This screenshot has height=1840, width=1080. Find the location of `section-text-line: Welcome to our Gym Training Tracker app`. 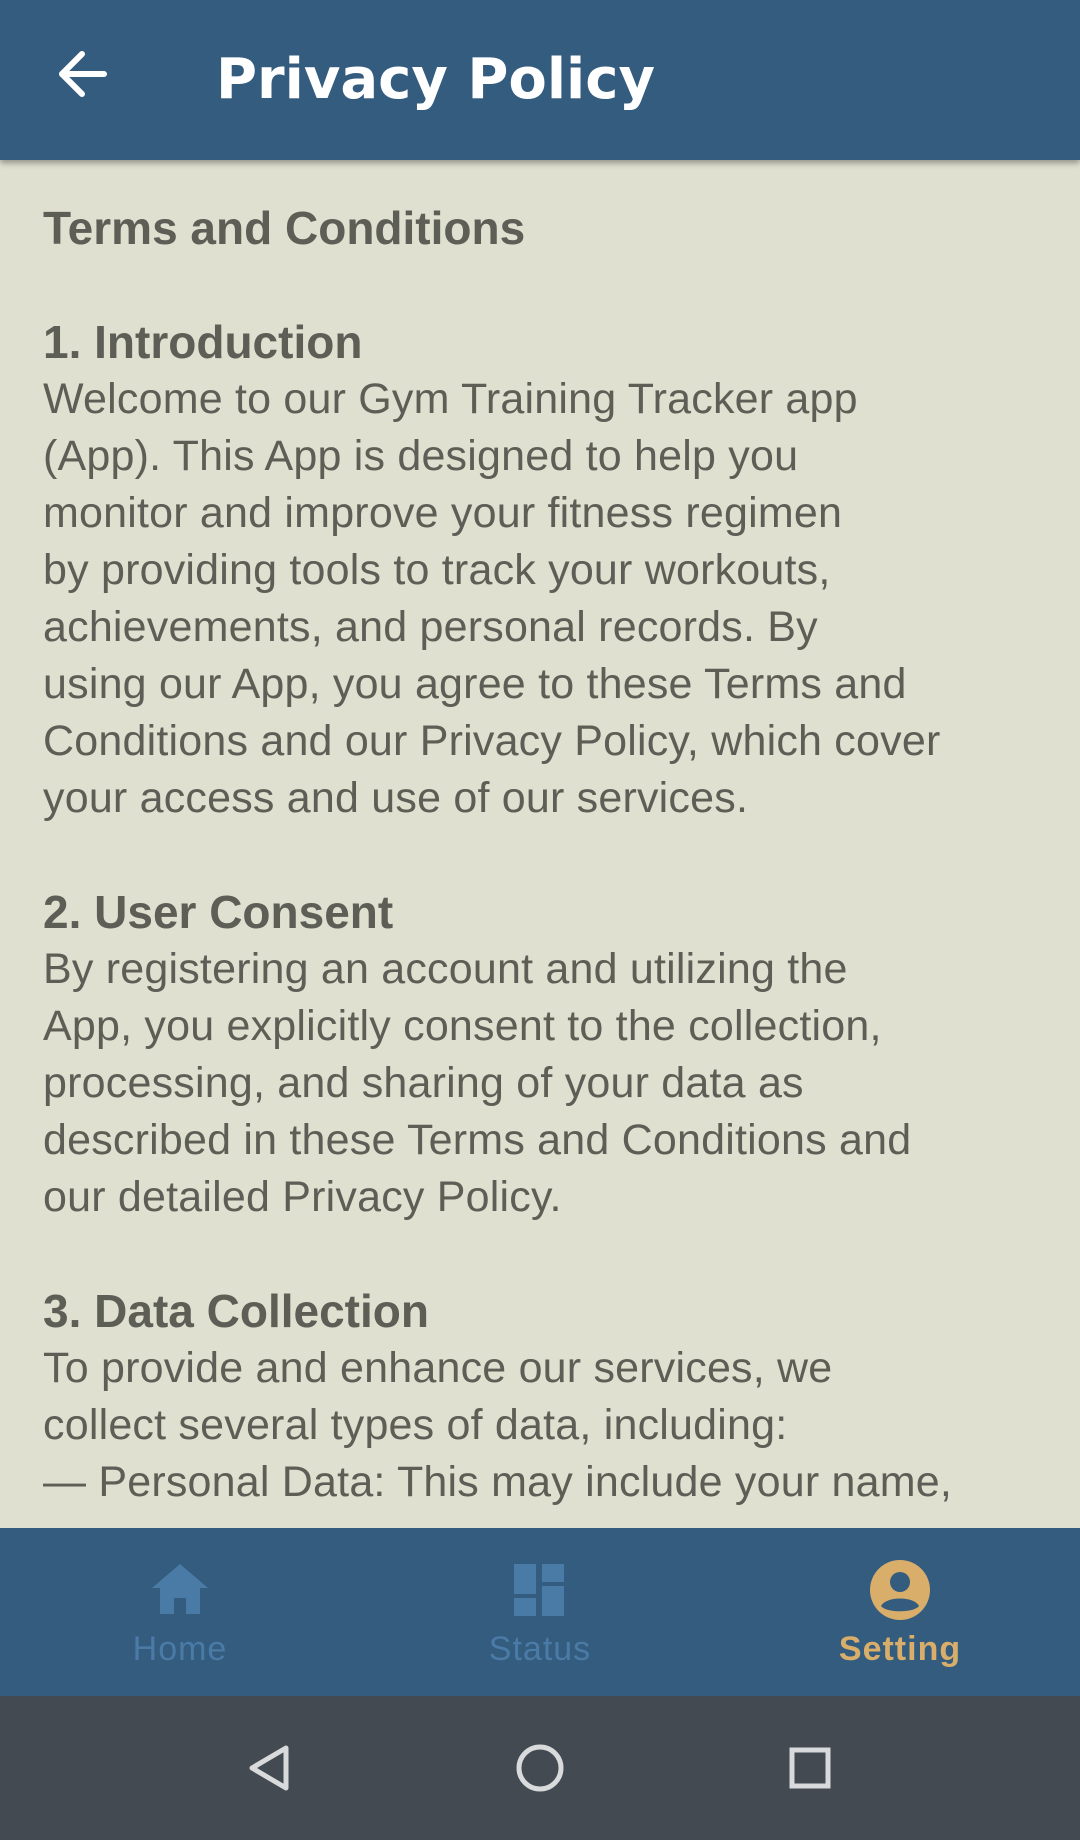

section-text-line: Welcome to our Gym Training Tracker app is located at coordinates (450, 399).